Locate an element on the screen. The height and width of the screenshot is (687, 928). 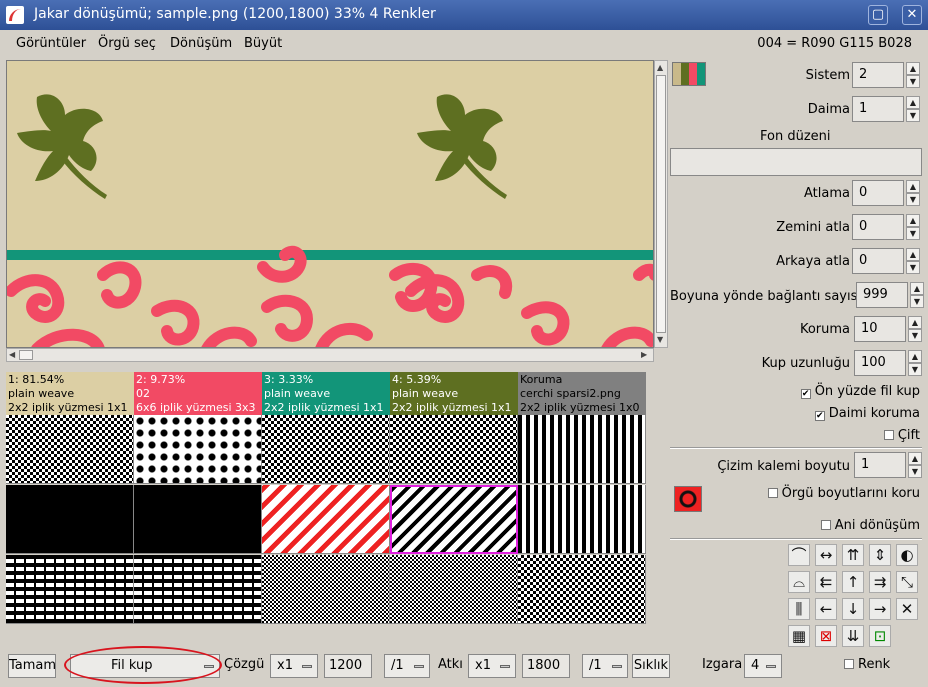
expand-horizontal-icon: ↔ is located at coordinates (826, 555).